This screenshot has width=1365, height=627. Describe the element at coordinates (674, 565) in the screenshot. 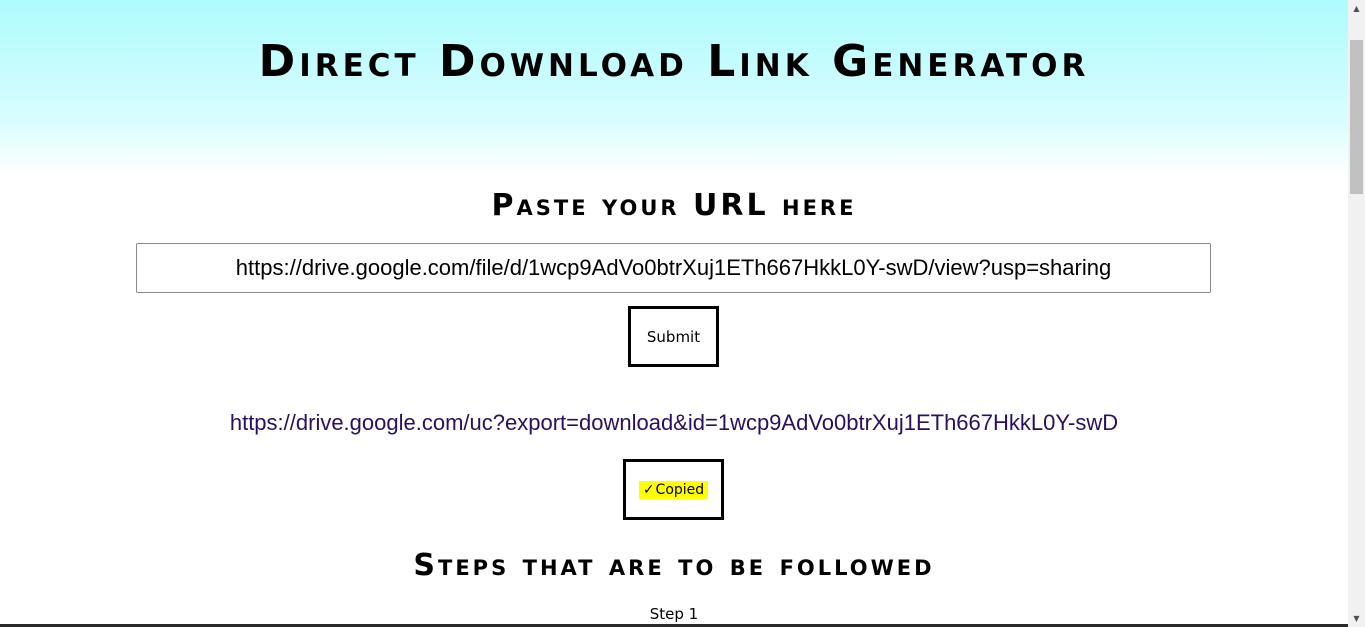

I see `steps-heading: Steps that are to be followed` at that location.